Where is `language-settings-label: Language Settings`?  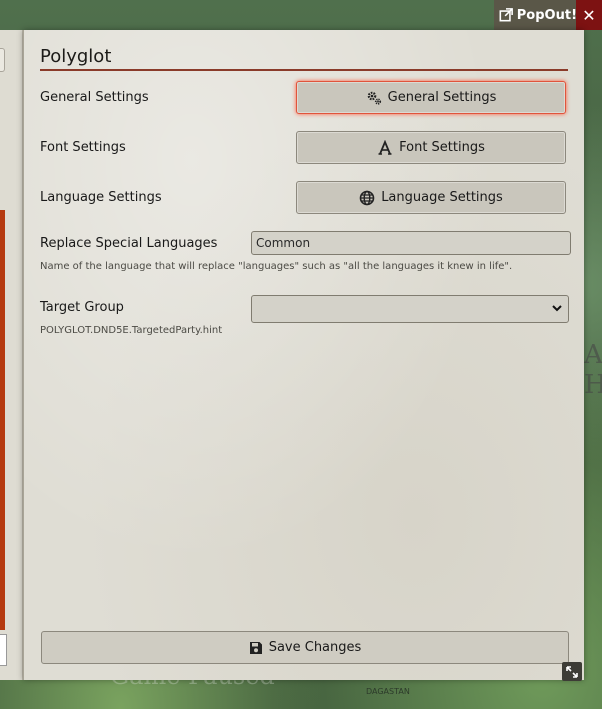 language-settings-label: Language Settings is located at coordinates (101, 197).